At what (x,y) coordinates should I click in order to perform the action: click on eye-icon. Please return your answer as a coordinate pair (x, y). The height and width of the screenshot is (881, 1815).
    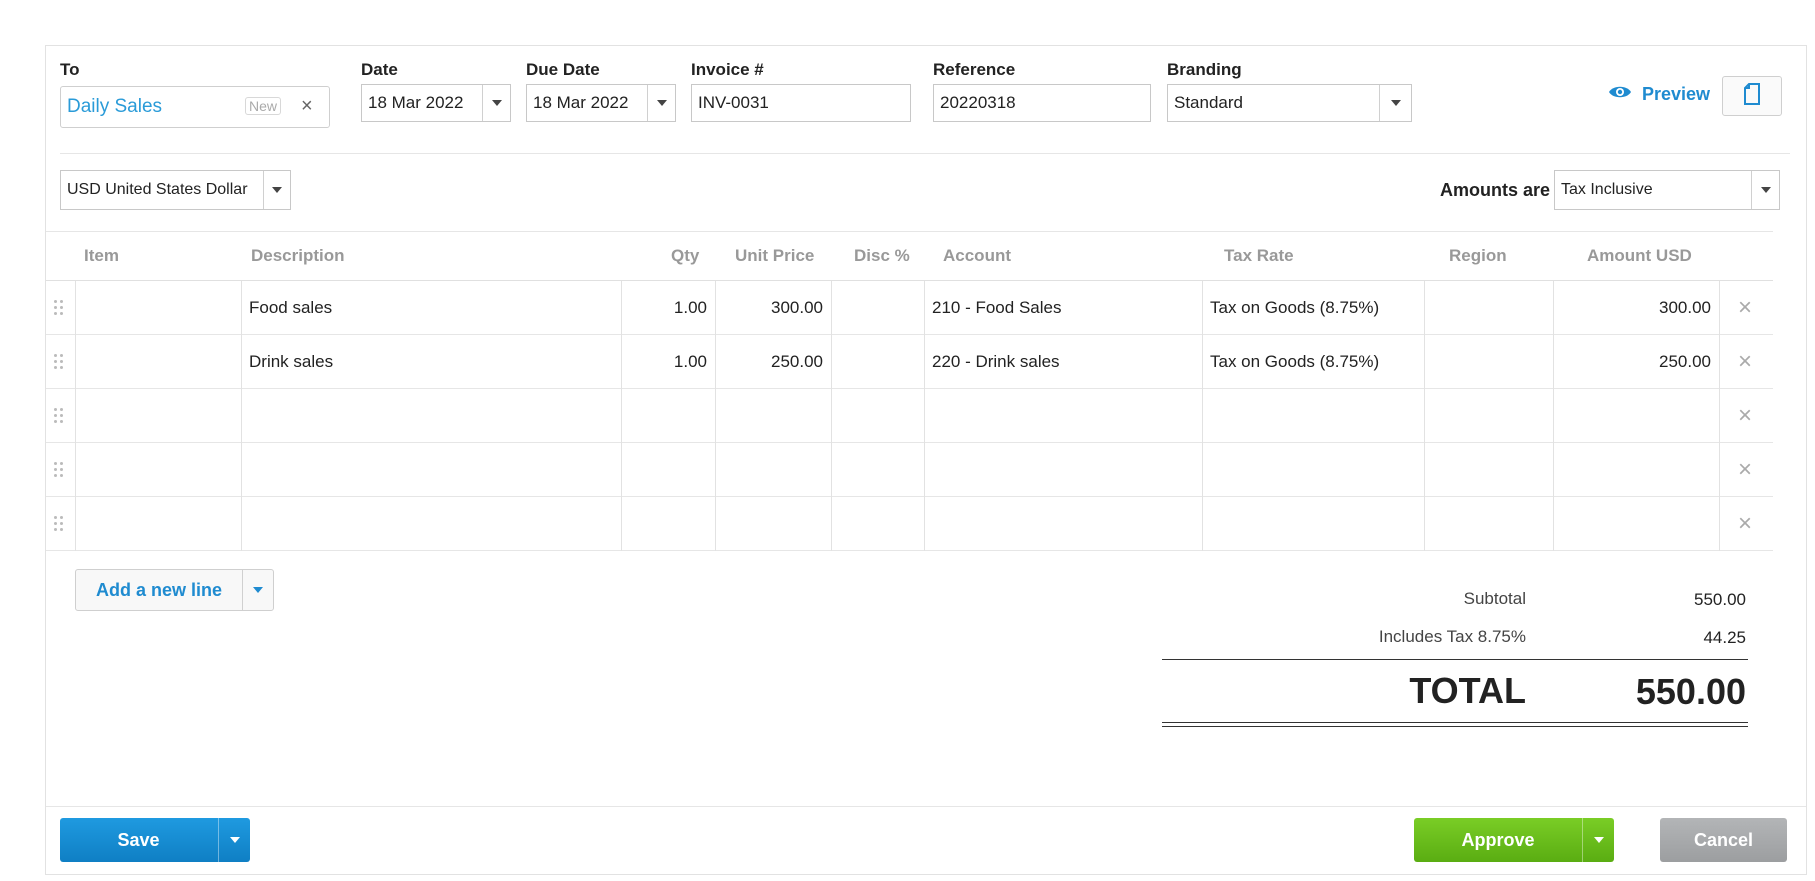
    Looking at the image, I should click on (1620, 94).